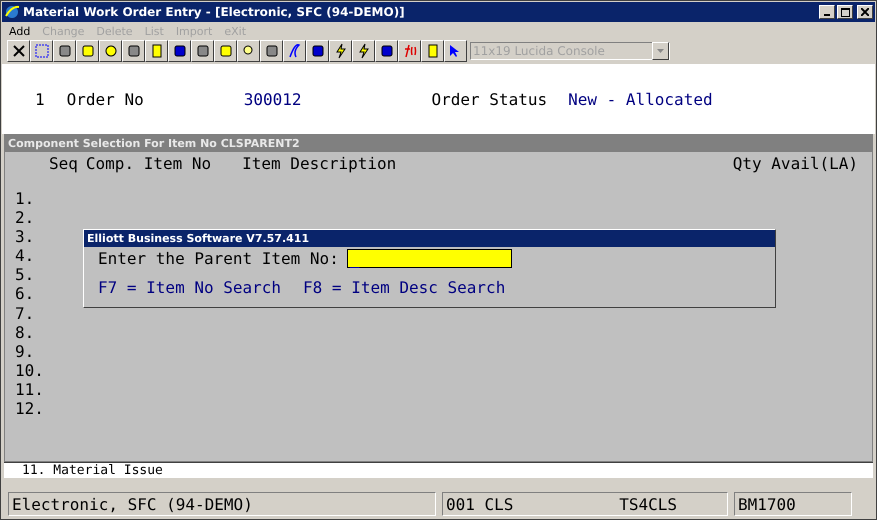 The width and height of the screenshot is (877, 520). What do you see at coordinates (24, 236) in the screenshot?
I see `row-number: 3.` at bounding box center [24, 236].